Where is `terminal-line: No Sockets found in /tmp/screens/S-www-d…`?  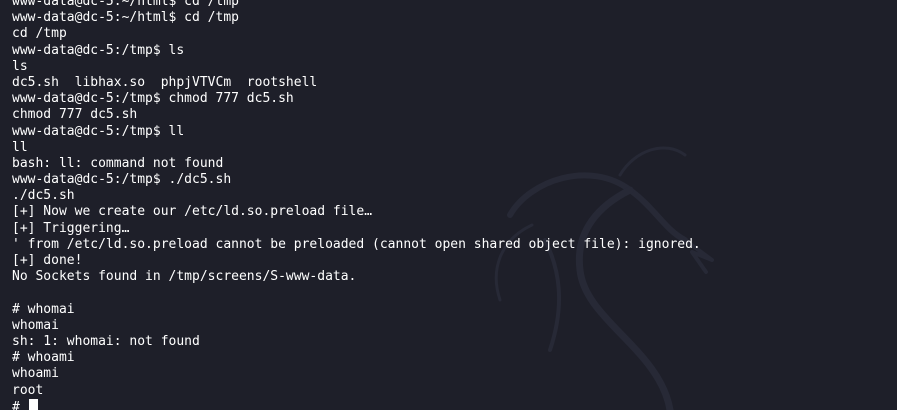
terminal-line: No Sockets found in /tmp/screens/S-www-d… is located at coordinates (184, 277).